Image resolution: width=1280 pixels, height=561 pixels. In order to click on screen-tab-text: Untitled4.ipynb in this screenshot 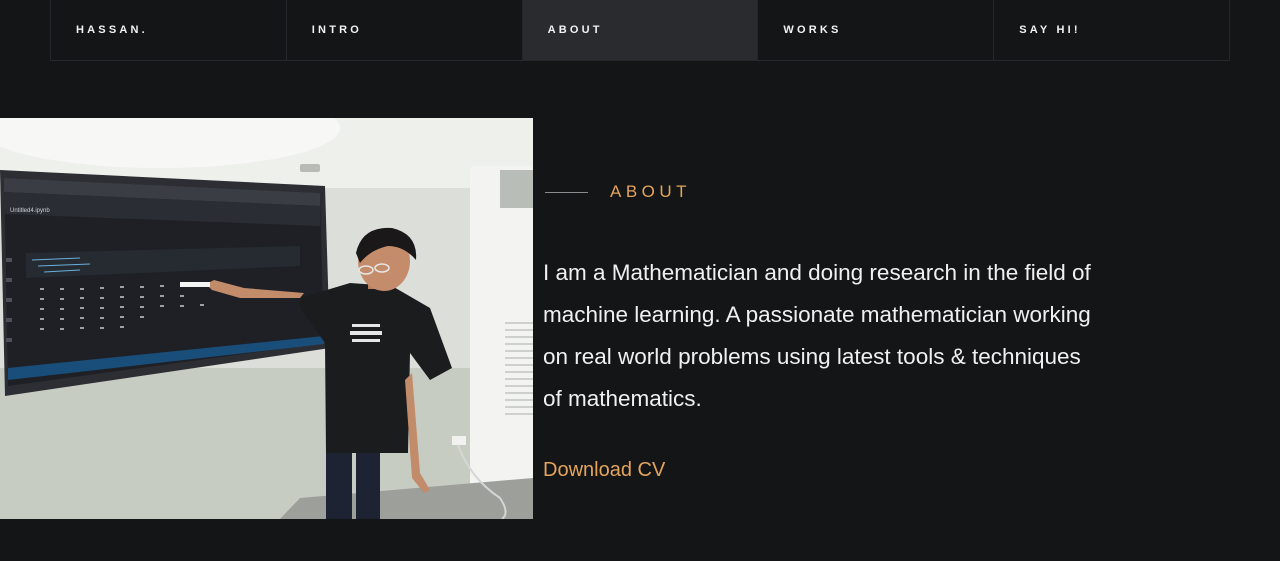, I will do `click(30, 211)`.